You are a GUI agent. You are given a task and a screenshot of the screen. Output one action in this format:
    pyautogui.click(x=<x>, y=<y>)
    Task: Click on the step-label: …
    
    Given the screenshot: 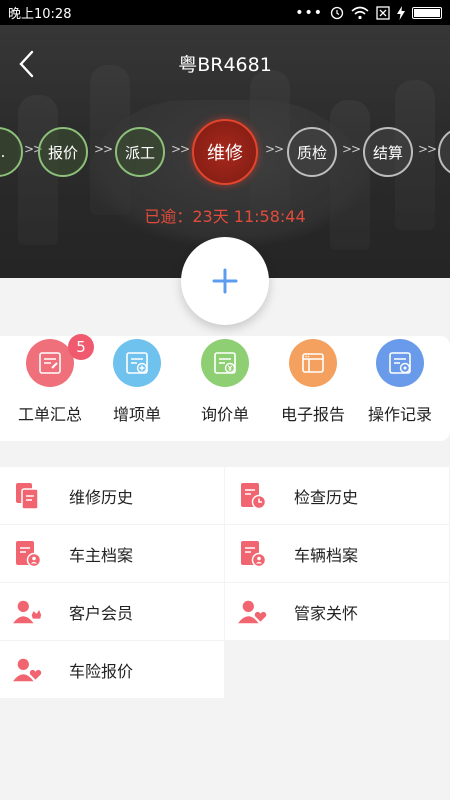 What is the action you would take?
    pyautogui.click(x=3, y=152)
    